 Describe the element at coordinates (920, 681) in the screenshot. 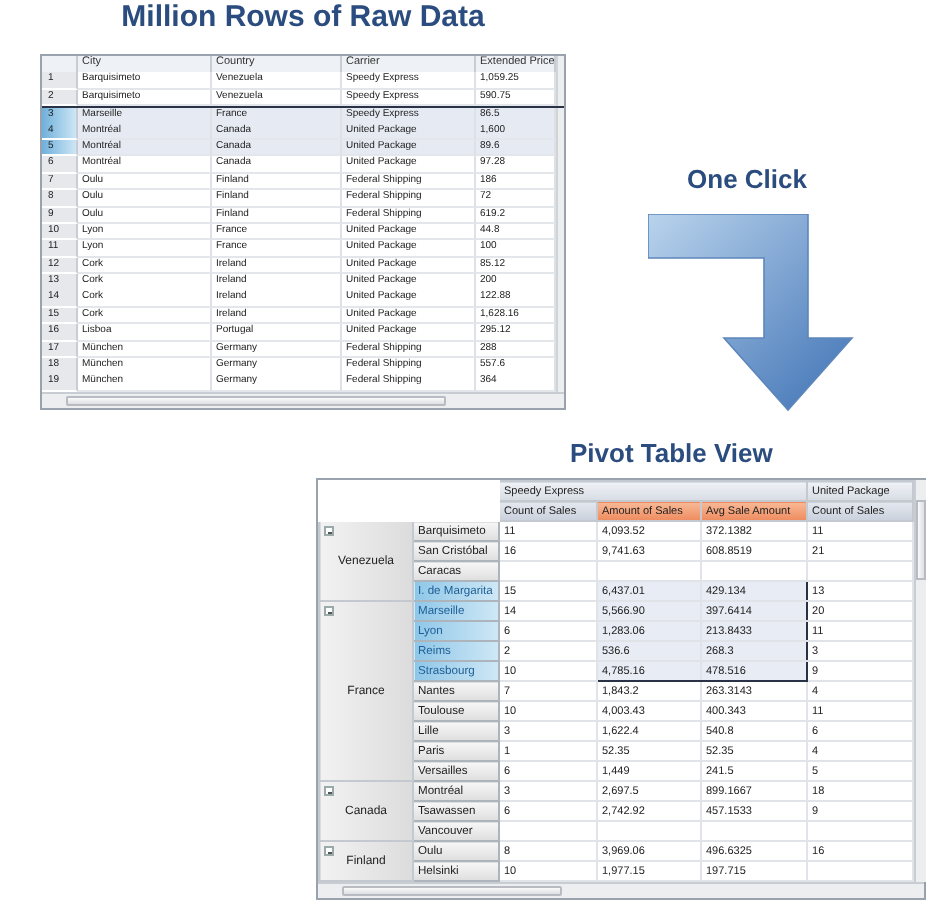

I see `vertical-scrollbar` at that location.